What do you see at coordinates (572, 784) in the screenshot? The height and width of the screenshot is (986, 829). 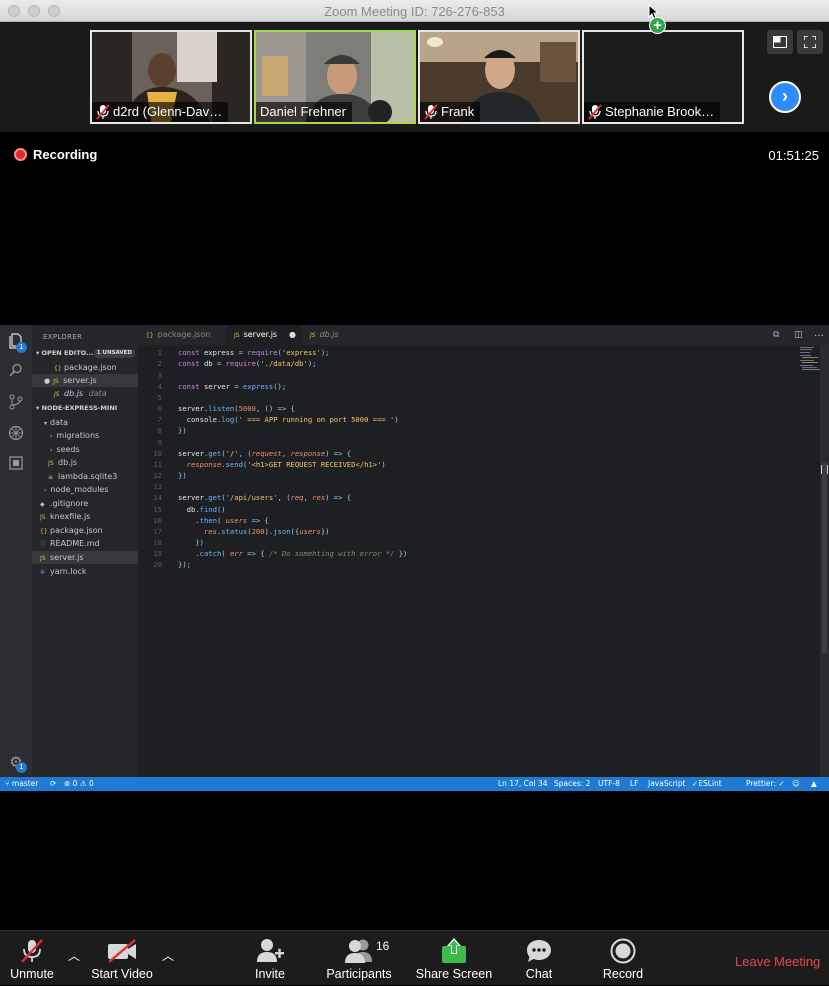 I see `indentation: Spaces: 2` at bounding box center [572, 784].